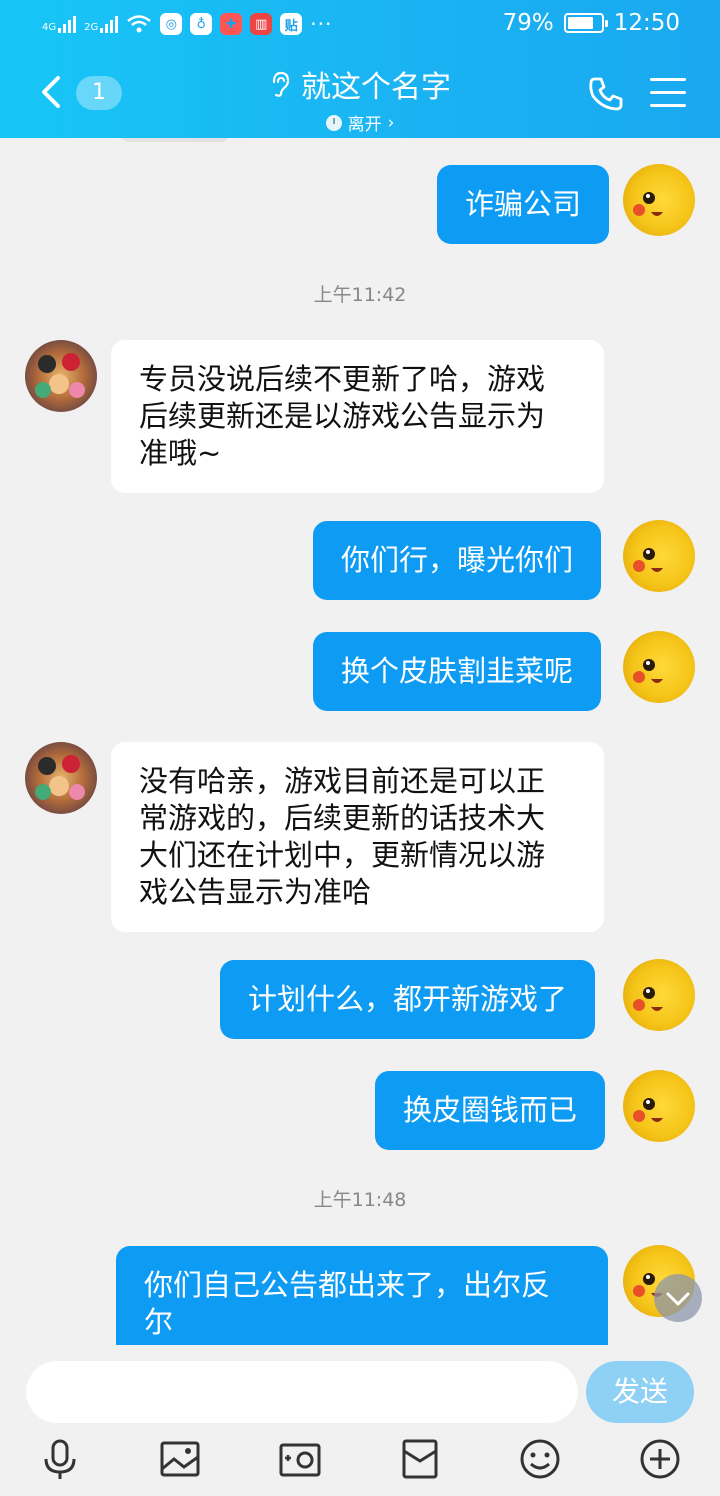 The width and height of the screenshot is (720, 1496). Describe the element at coordinates (523, 204) in the screenshot. I see `outgoing-message: 诈骗公司` at that location.